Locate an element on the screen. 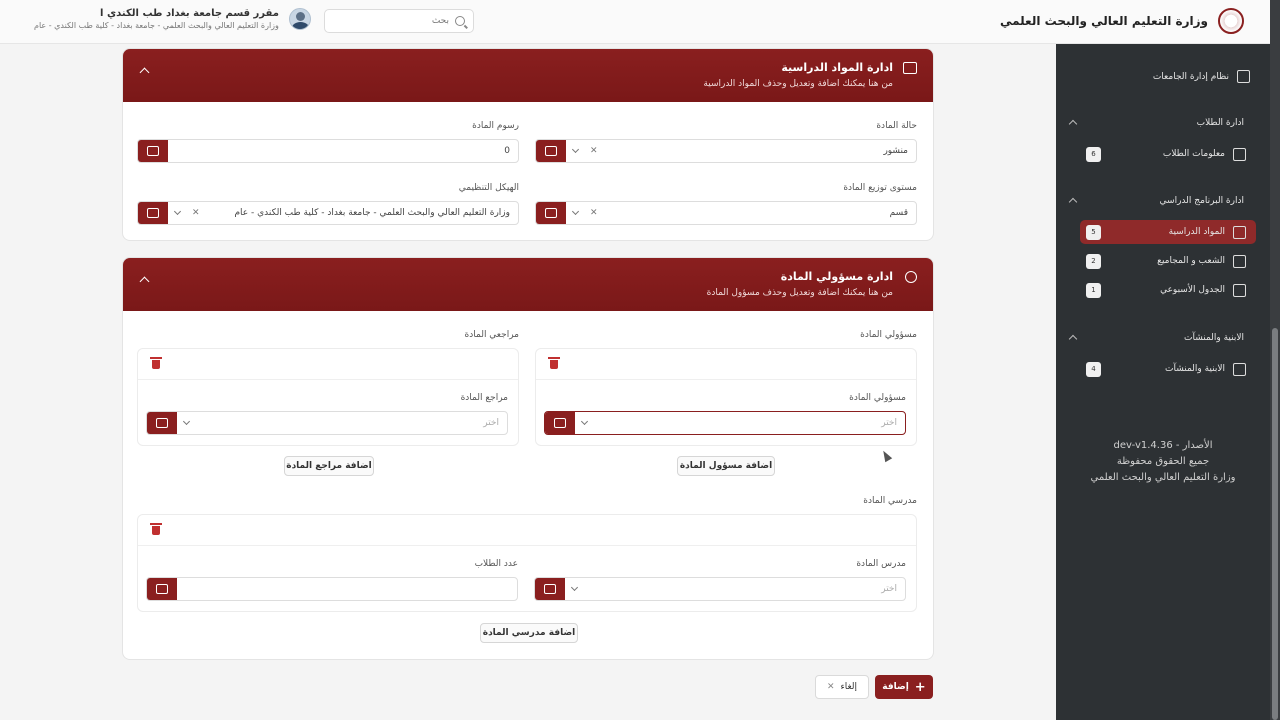  officials-group-label: مسؤولي المادة is located at coordinates (888, 335).